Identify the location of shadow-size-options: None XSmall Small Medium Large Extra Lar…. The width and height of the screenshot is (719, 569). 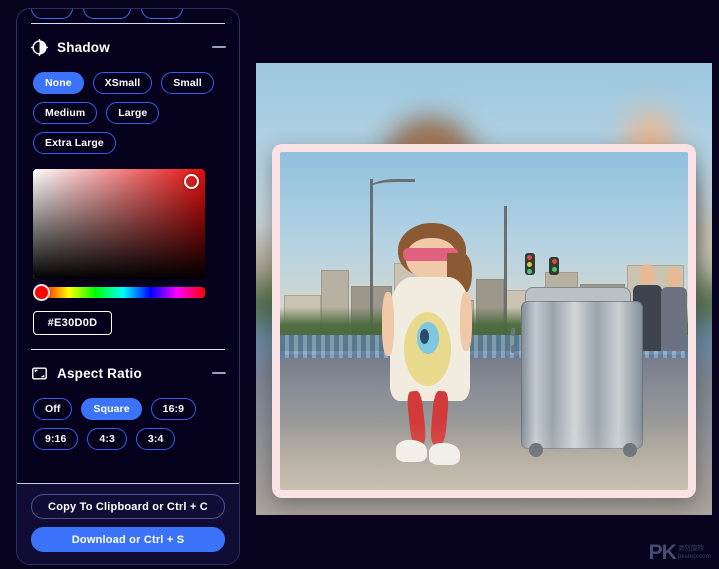
(128, 106).